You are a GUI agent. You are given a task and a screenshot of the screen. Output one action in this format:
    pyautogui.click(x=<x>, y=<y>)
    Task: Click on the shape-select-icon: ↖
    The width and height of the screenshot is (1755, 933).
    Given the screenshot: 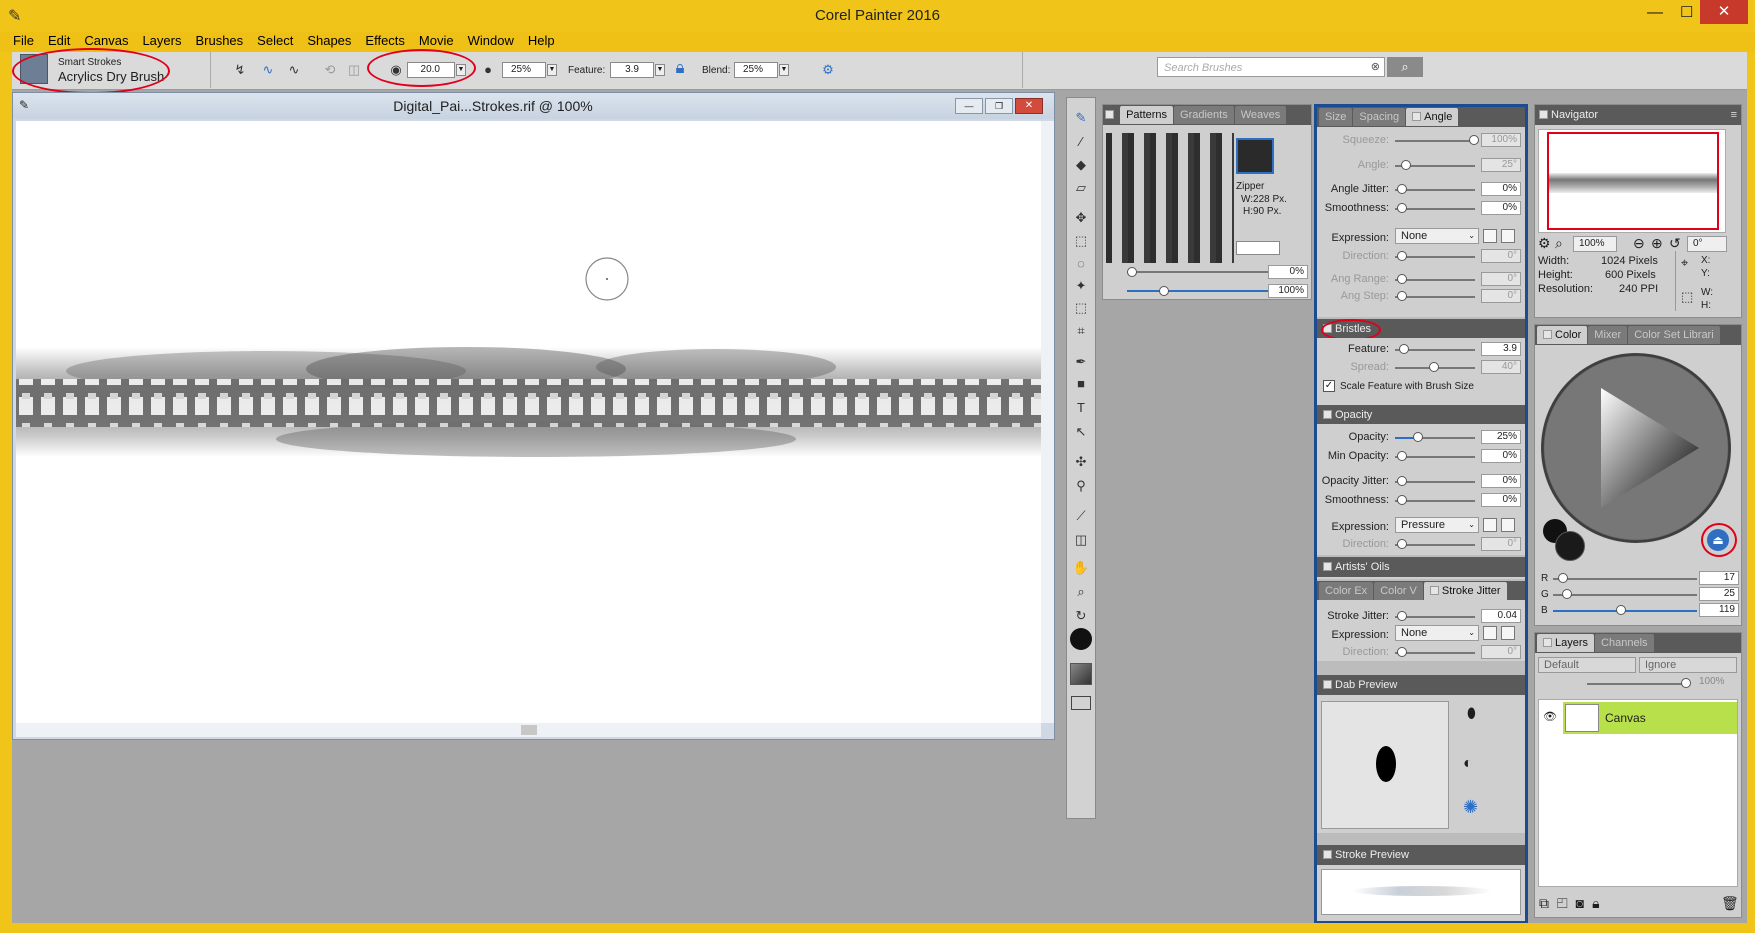 What is the action you would take?
    pyautogui.click(x=1081, y=432)
    